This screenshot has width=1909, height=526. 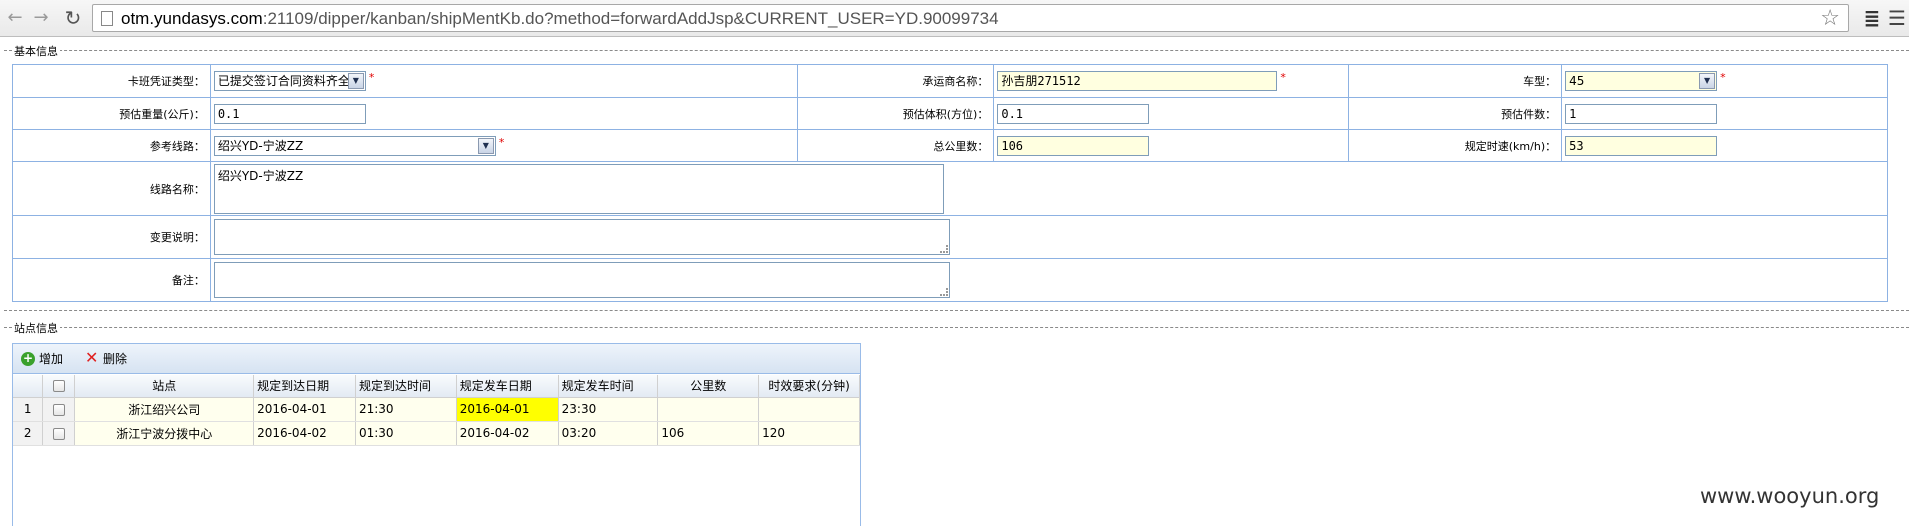 I want to click on arrive-date-cell: 2016-04-02, so click(x=304, y=433).